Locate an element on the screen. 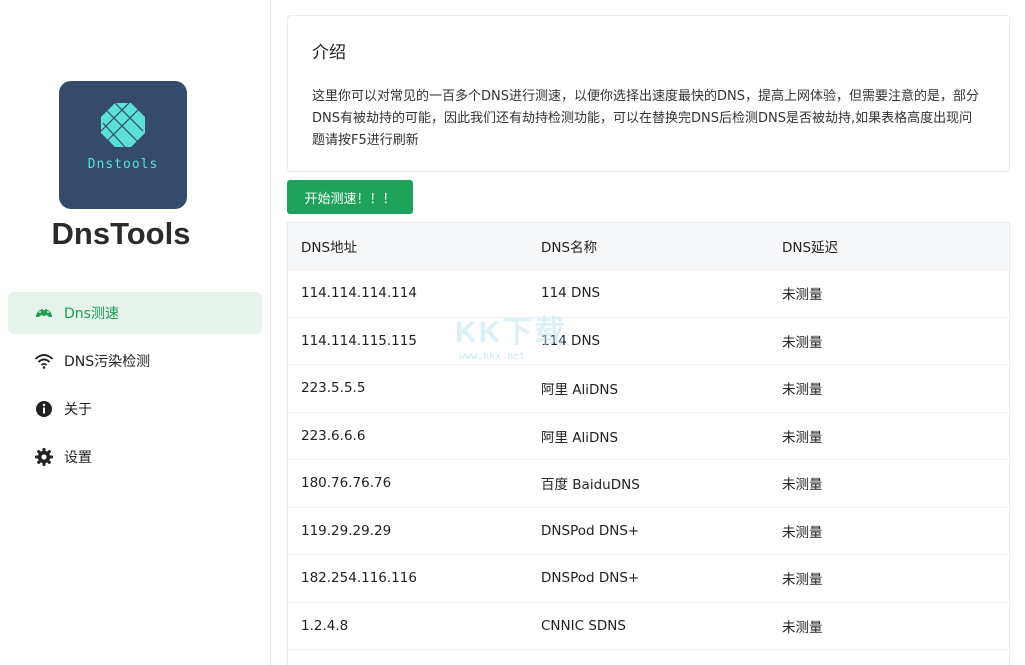 This screenshot has height=665, width=1025. table-row: 1.2.4.8 CNNIC SDNS 未测量 is located at coordinates (648, 626).